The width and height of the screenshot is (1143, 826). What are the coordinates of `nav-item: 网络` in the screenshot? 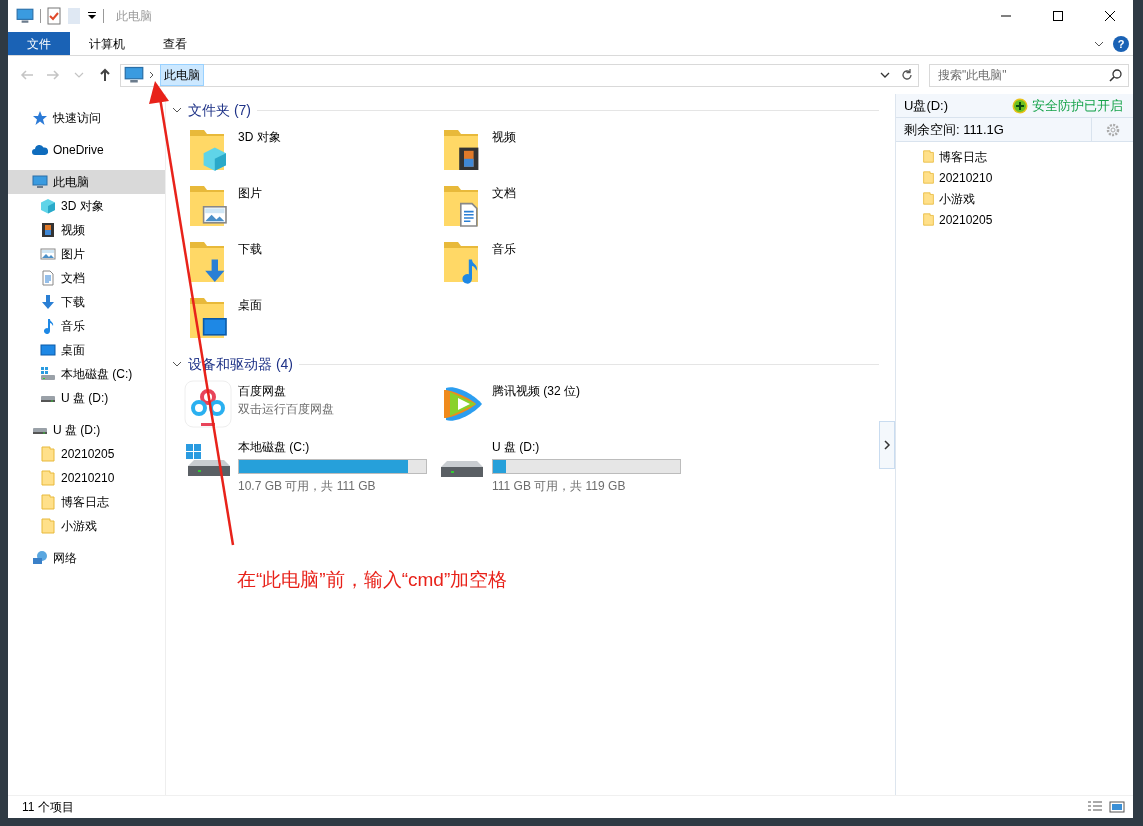 It's located at (86, 558).